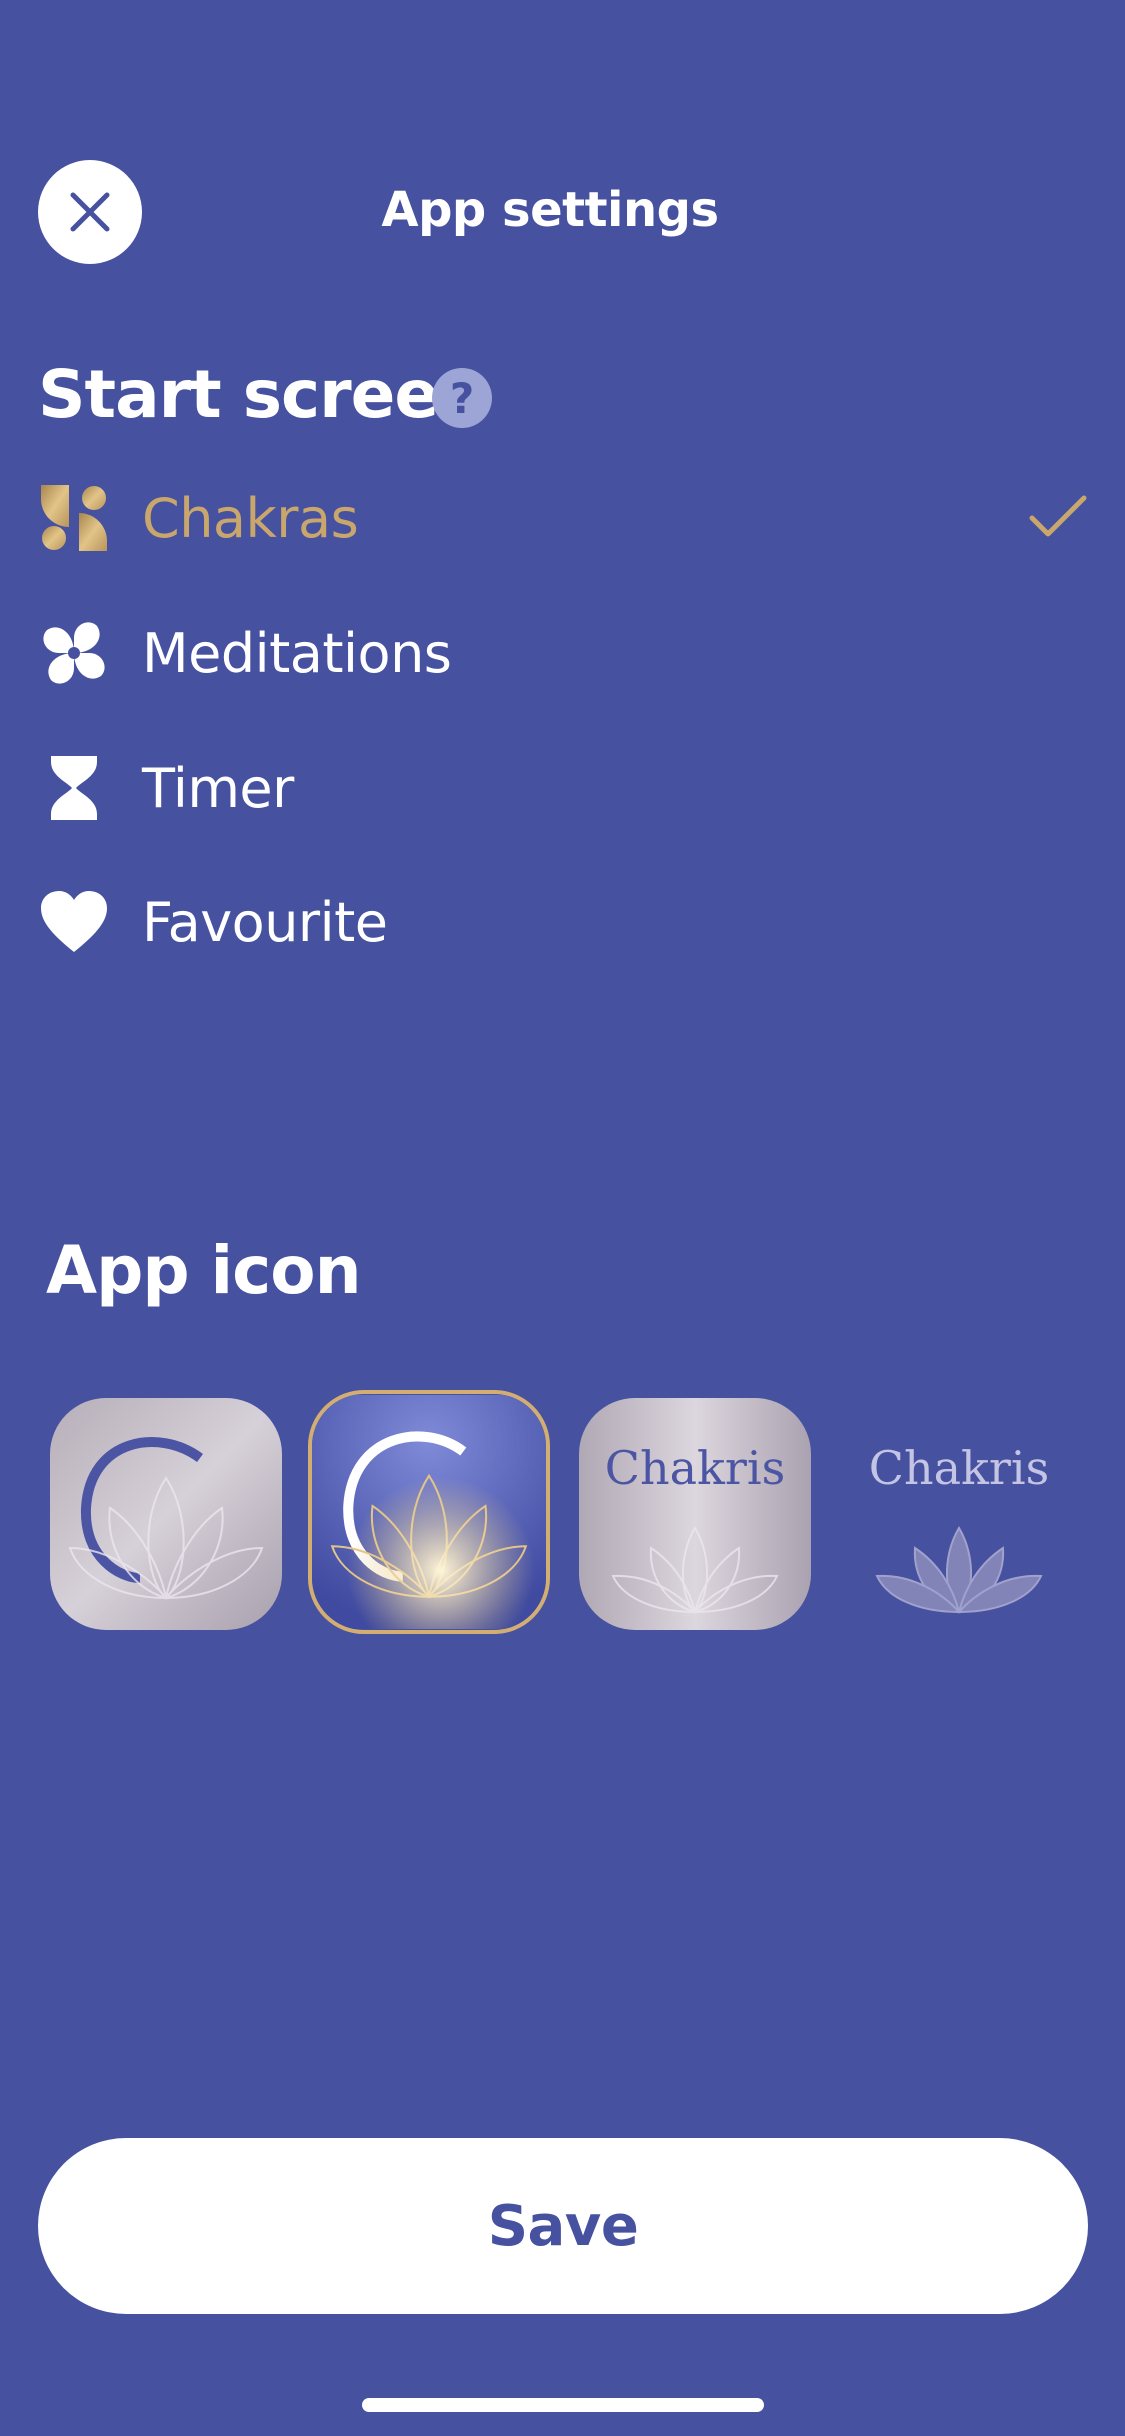  What do you see at coordinates (1058, 518) in the screenshot?
I see `check-icon` at bounding box center [1058, 518].